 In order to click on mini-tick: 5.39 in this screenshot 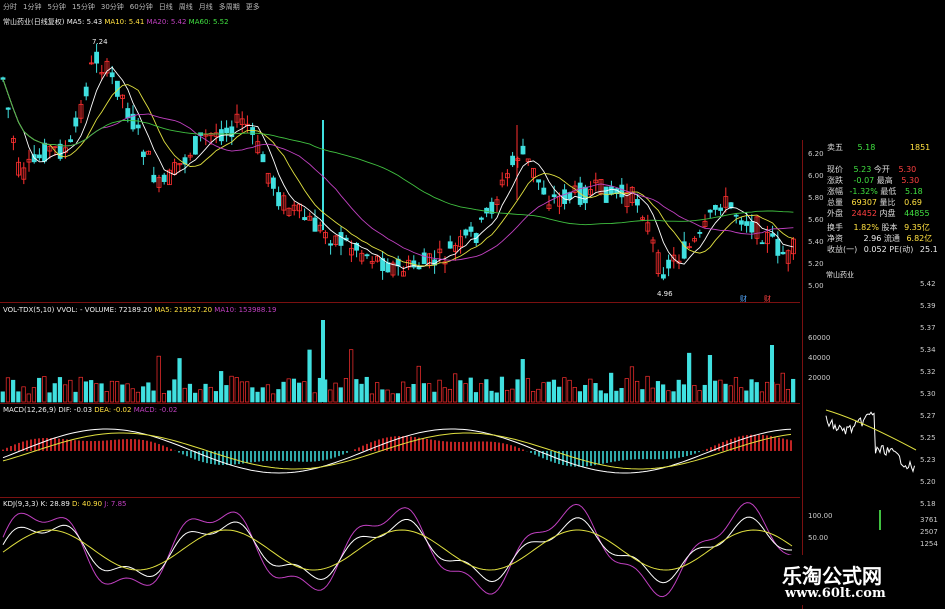, I will do `click(928, 306)`.